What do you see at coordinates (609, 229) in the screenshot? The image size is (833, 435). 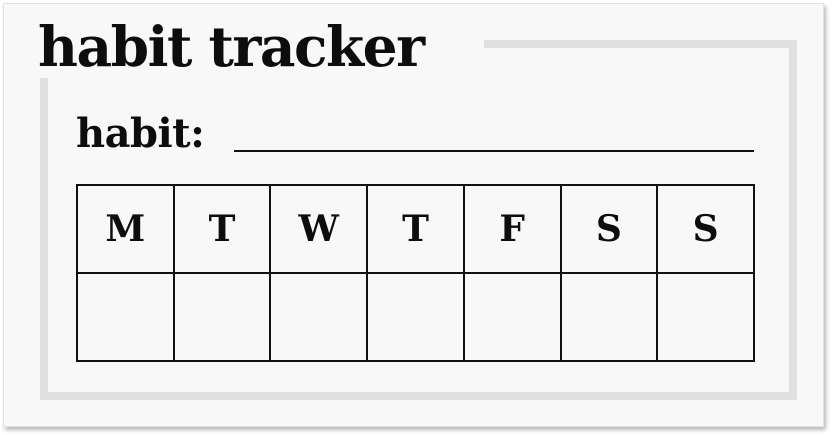 I see `day-header-saturday: S` at bounding box center [609, 229].